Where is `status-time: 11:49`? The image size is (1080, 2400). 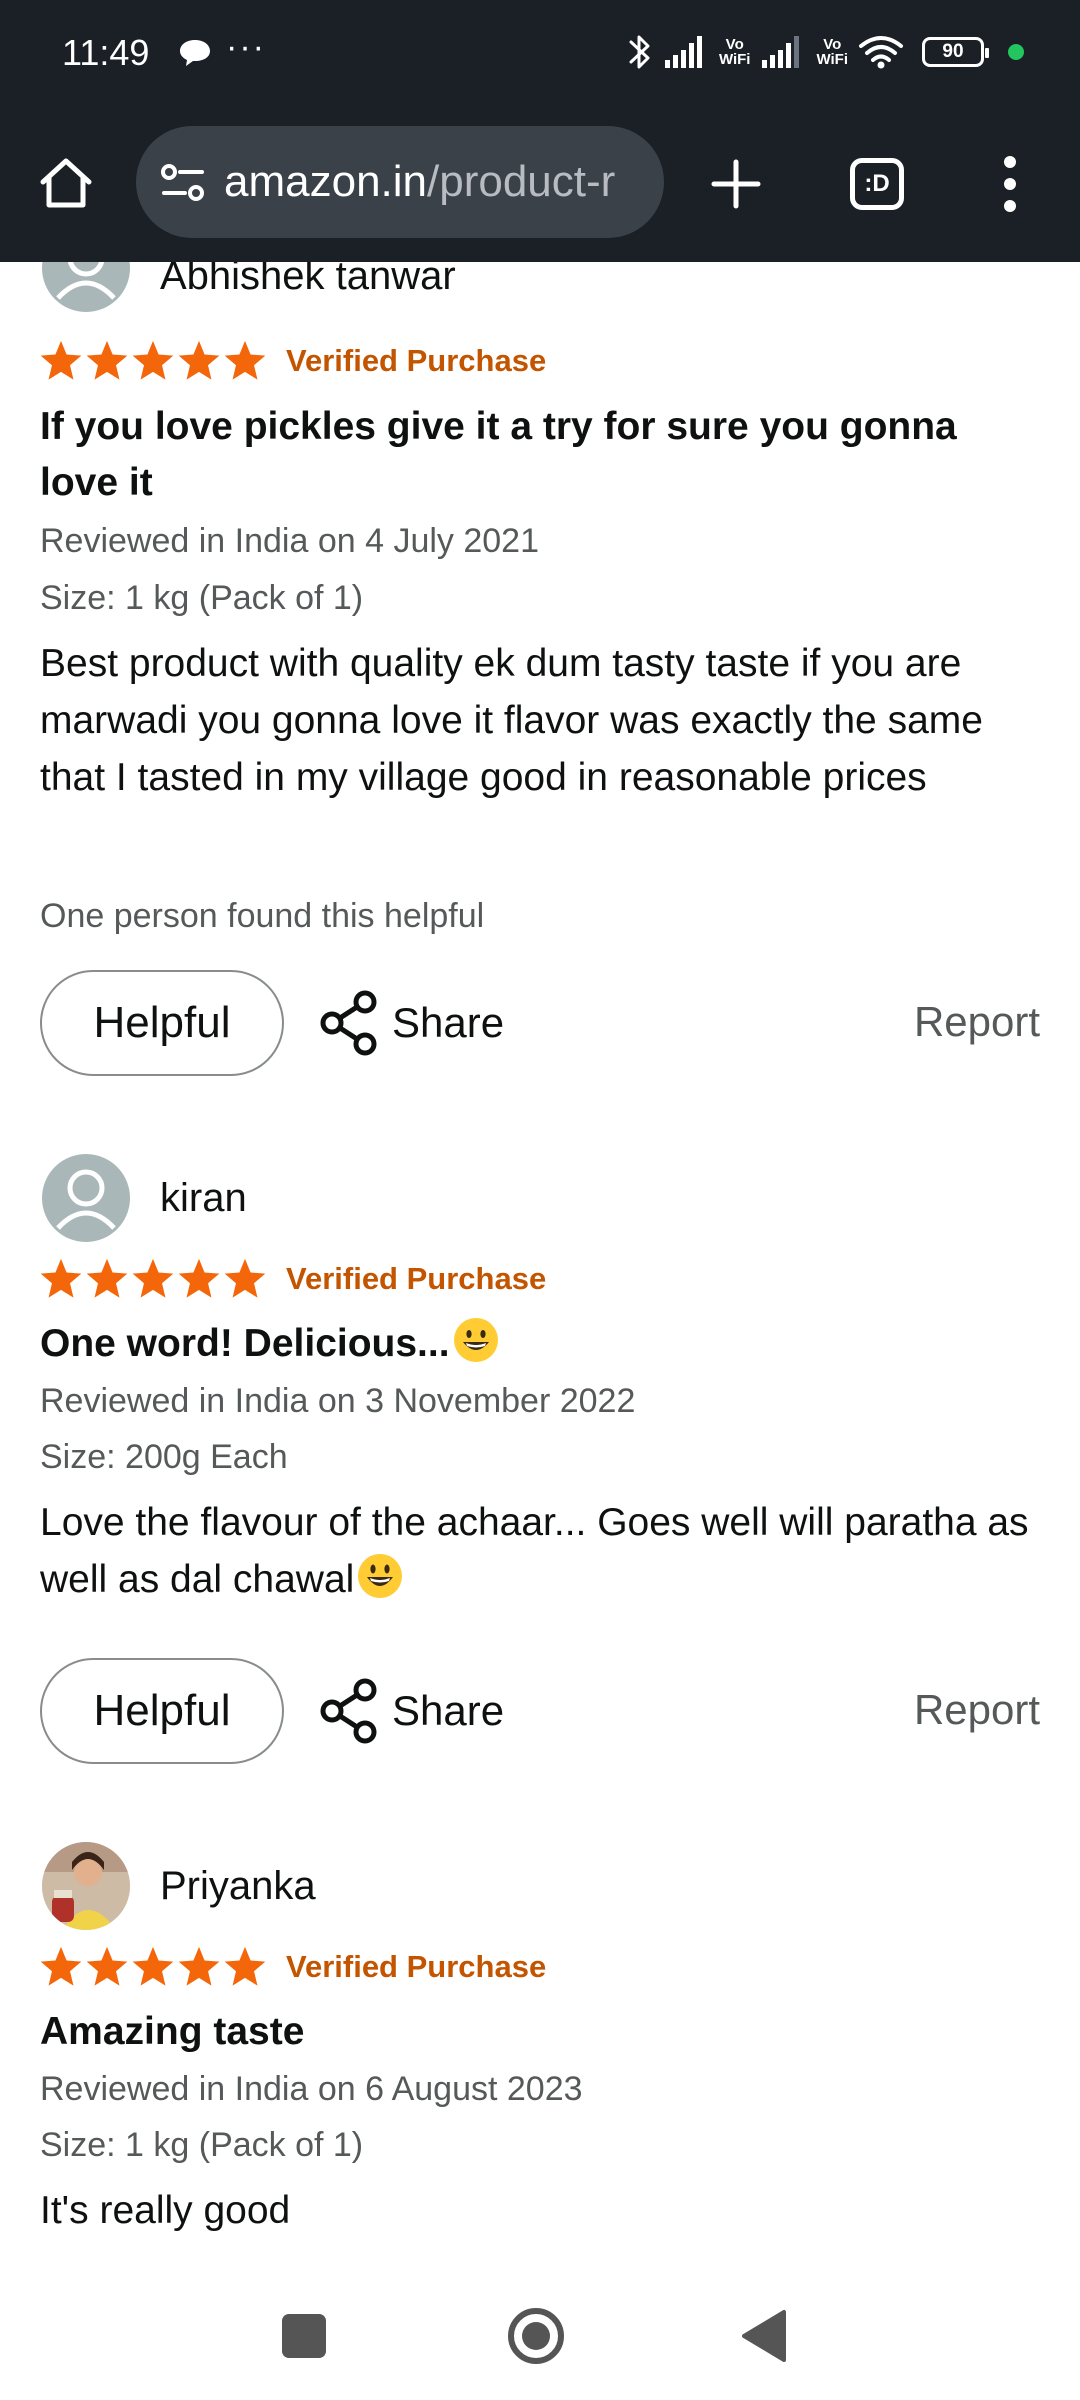 status-time: 11:49 is located at coordinates (106, 52).